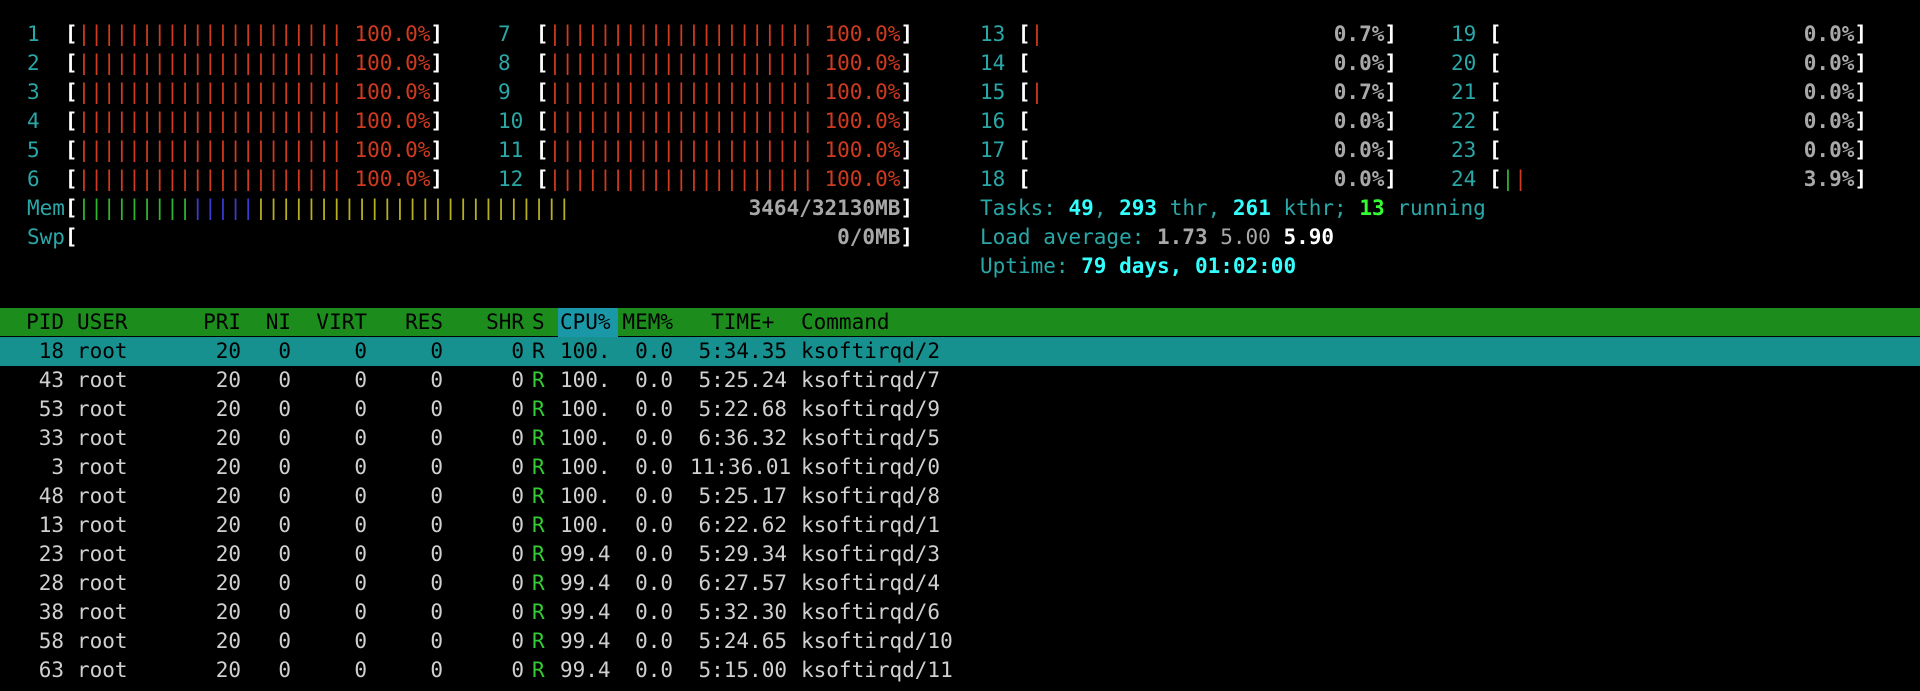 Image resolution: width=1920 pixels, height=691 pixels. I want to click on cell-time: 6:36.32, so click(742, 438).